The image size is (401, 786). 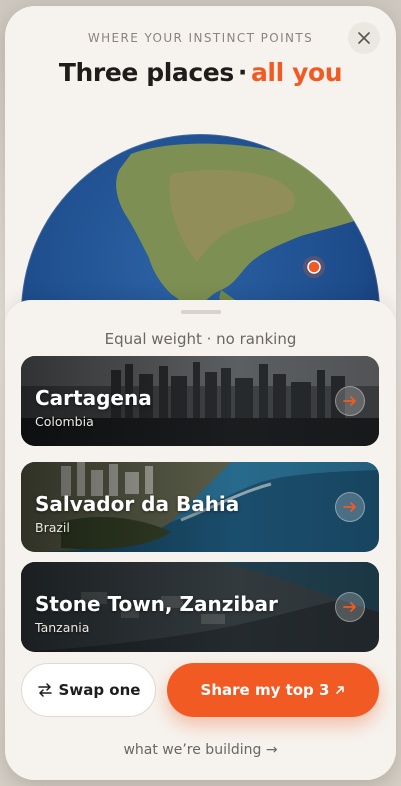 What do you see at coordinates (64, 421) in the screenshot?
I see `place-country: Colombia` at bounding box center [64, 421].